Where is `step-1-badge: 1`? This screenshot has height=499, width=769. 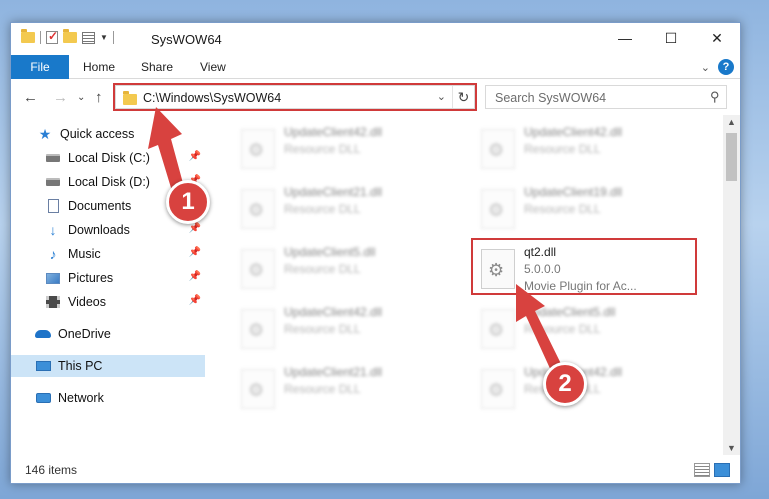
step-1-badge: 1 is located at coordinates (188, 202).